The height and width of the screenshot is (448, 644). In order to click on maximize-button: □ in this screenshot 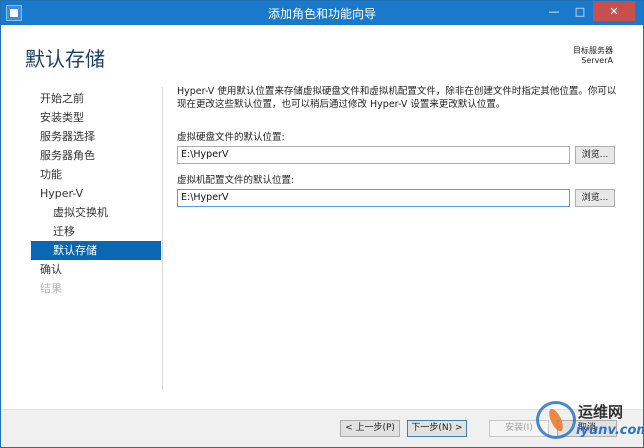, I will do `click(580, 11)`.